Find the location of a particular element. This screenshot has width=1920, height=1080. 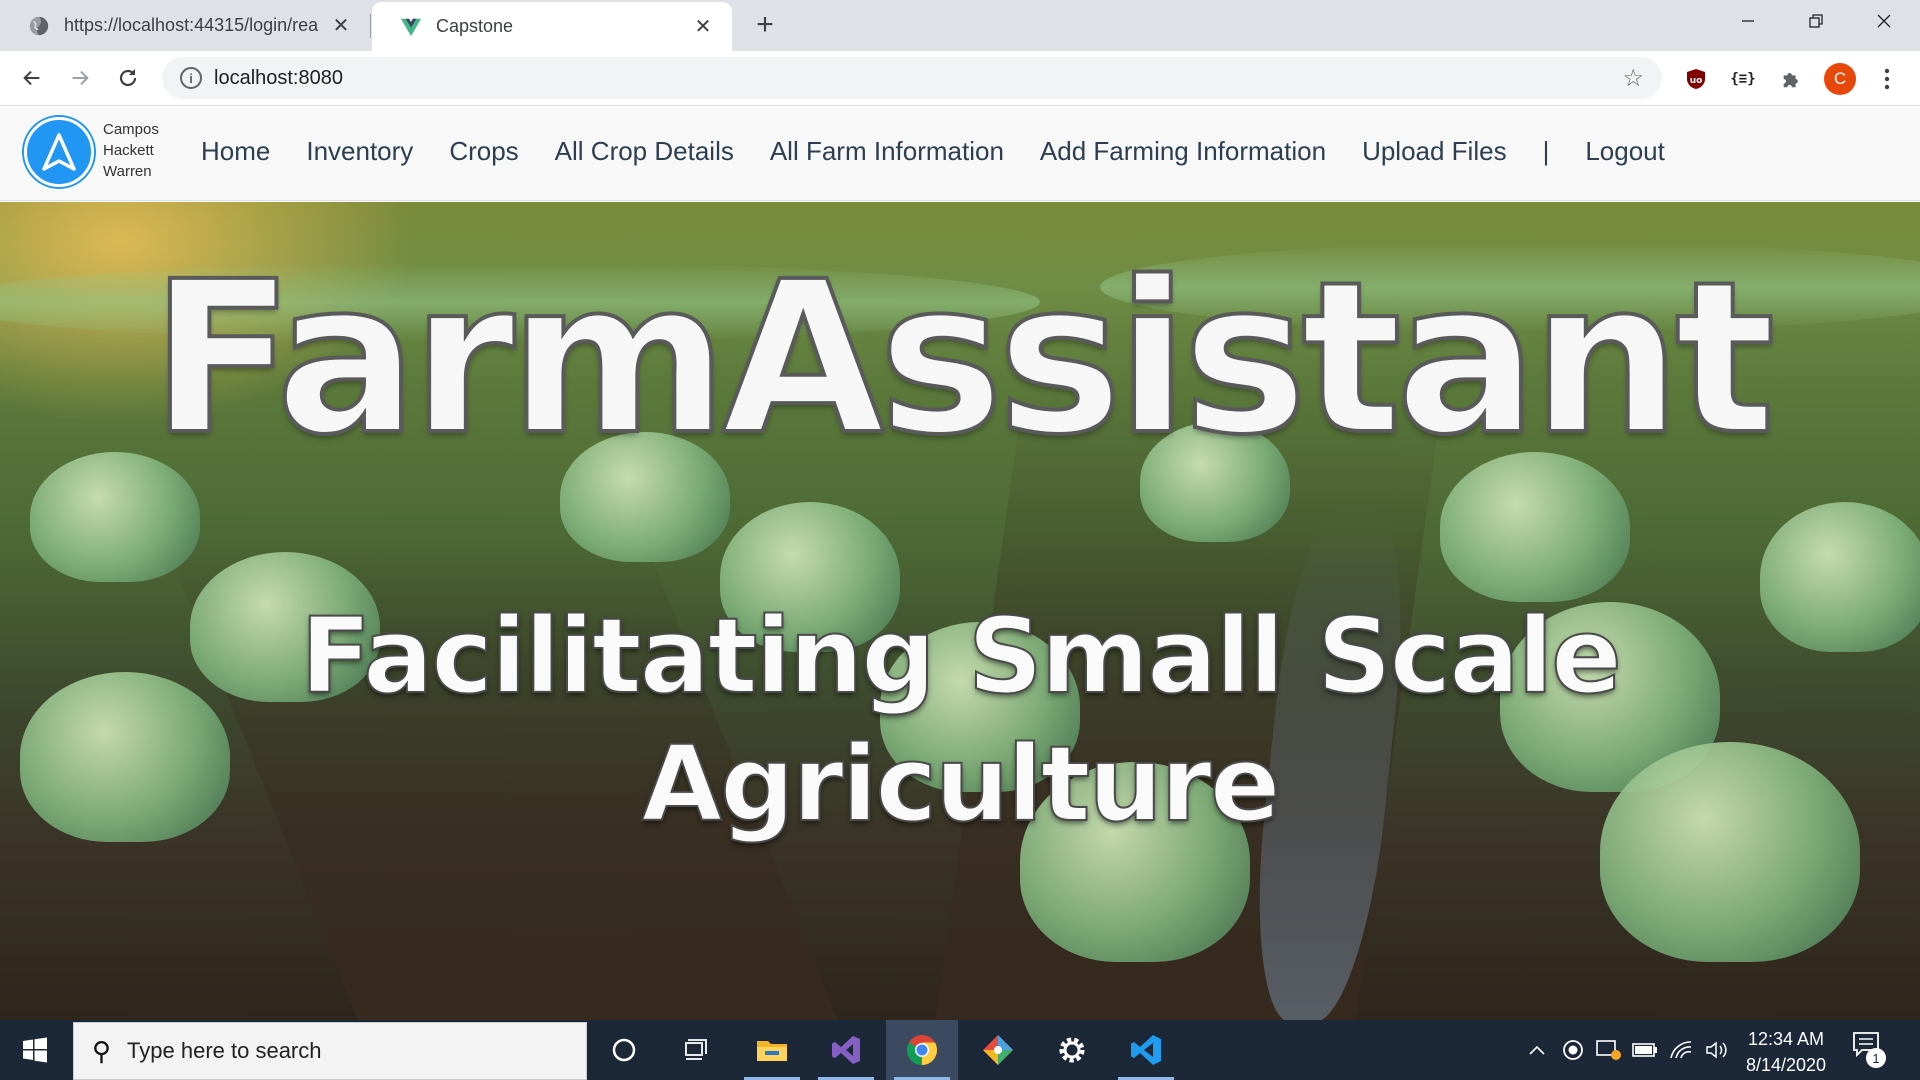

forward-arrow-icon is located at coordinates (80, 78).